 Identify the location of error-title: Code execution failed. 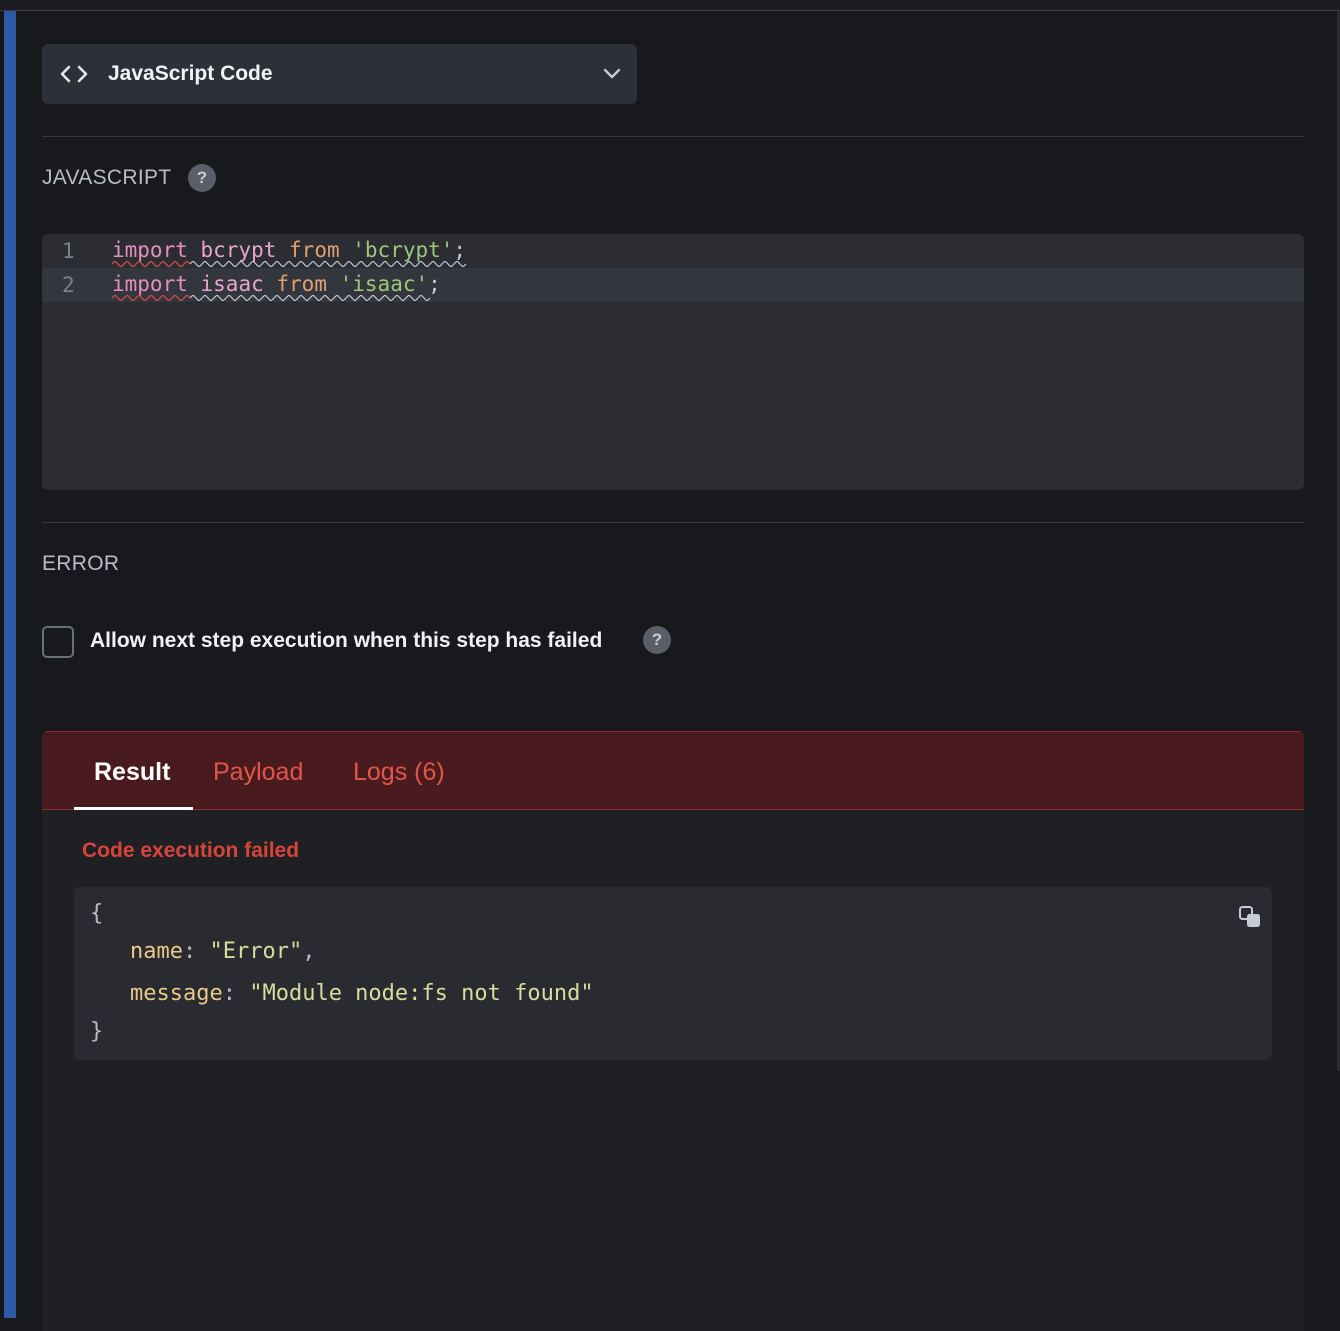
(191, 850).